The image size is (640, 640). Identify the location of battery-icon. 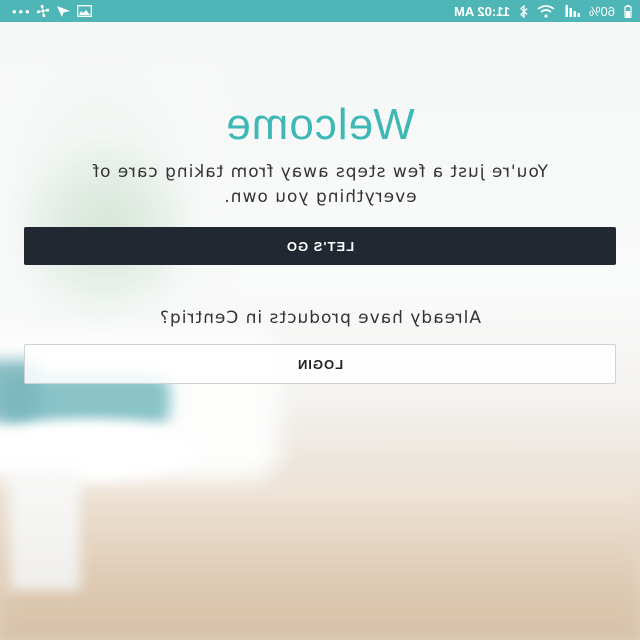
(628, 11).